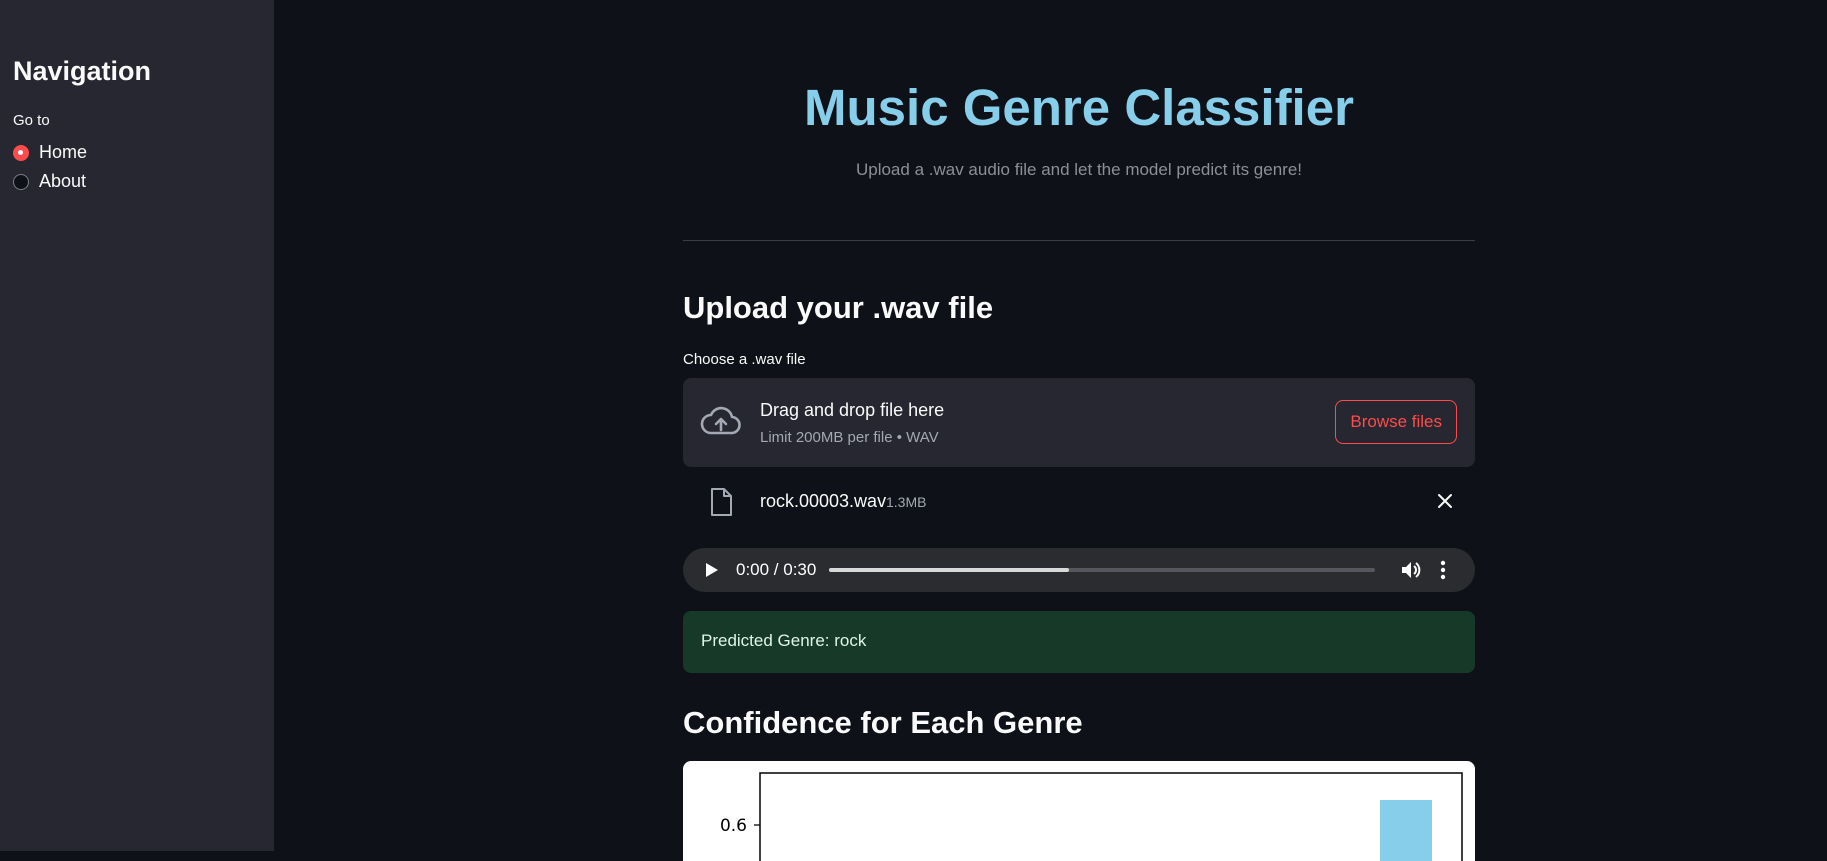 This screenshot has width=1827, height=861. What do you see at coordinates (744, 359) in the screenshot?
I see `file-uploader-label: Choose a .wav file` at bounding box center [744, 359].